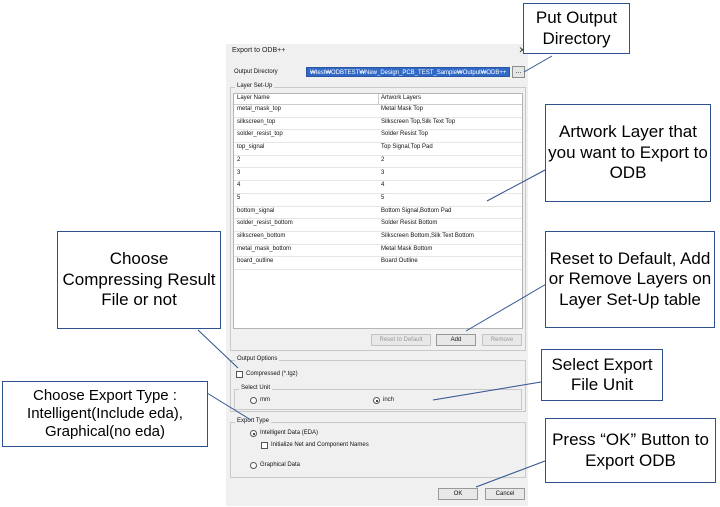 The image size is (720, 507). Describe the element at coordinates (507, 307) in the screenshot. I see `arrow-reset` at that location.